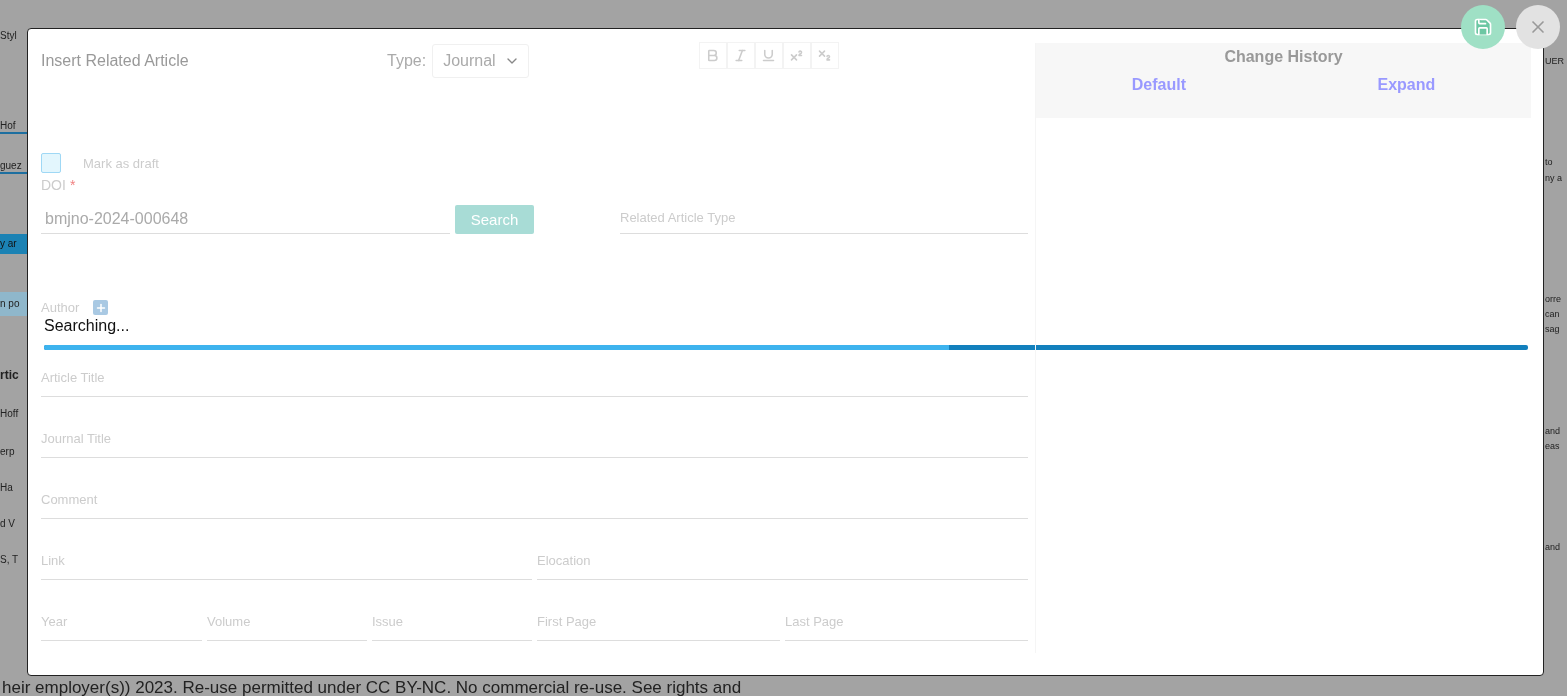 This screenshot has width=1567, height=696. Describe the element at coordinates (1549, 163) in the screenshot. I see `background-text: to` at that location.